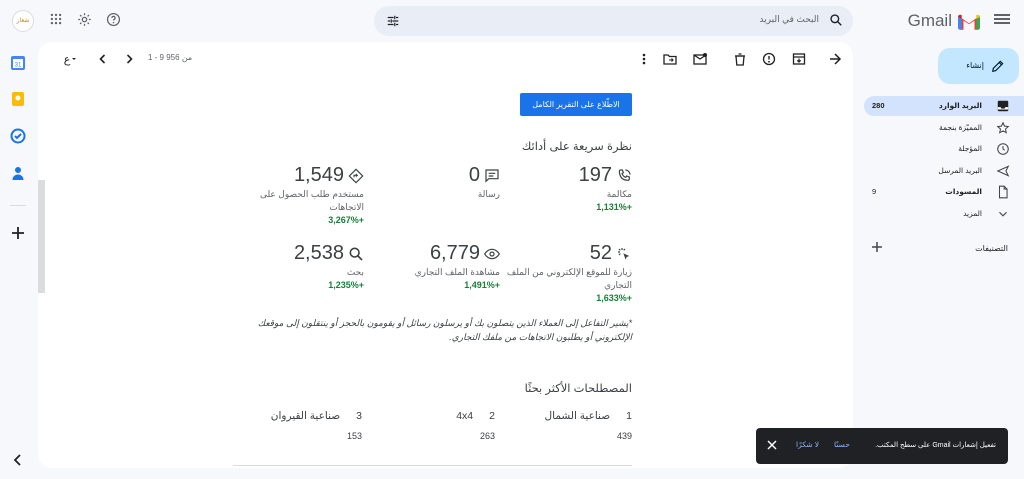 This screenshot has height=479, width=1024. Describe the element at coordinates (474, 175) in the screenshot. I see `stat-value: 0` at that location.